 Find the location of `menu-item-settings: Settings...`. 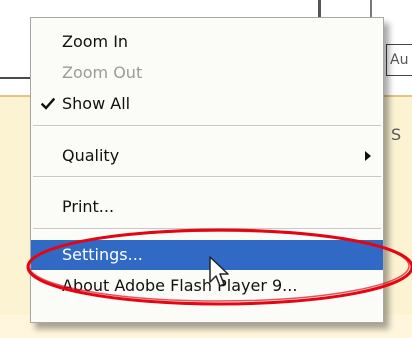

menu-item-settings: Settings... is located at coordinates (207, 255).